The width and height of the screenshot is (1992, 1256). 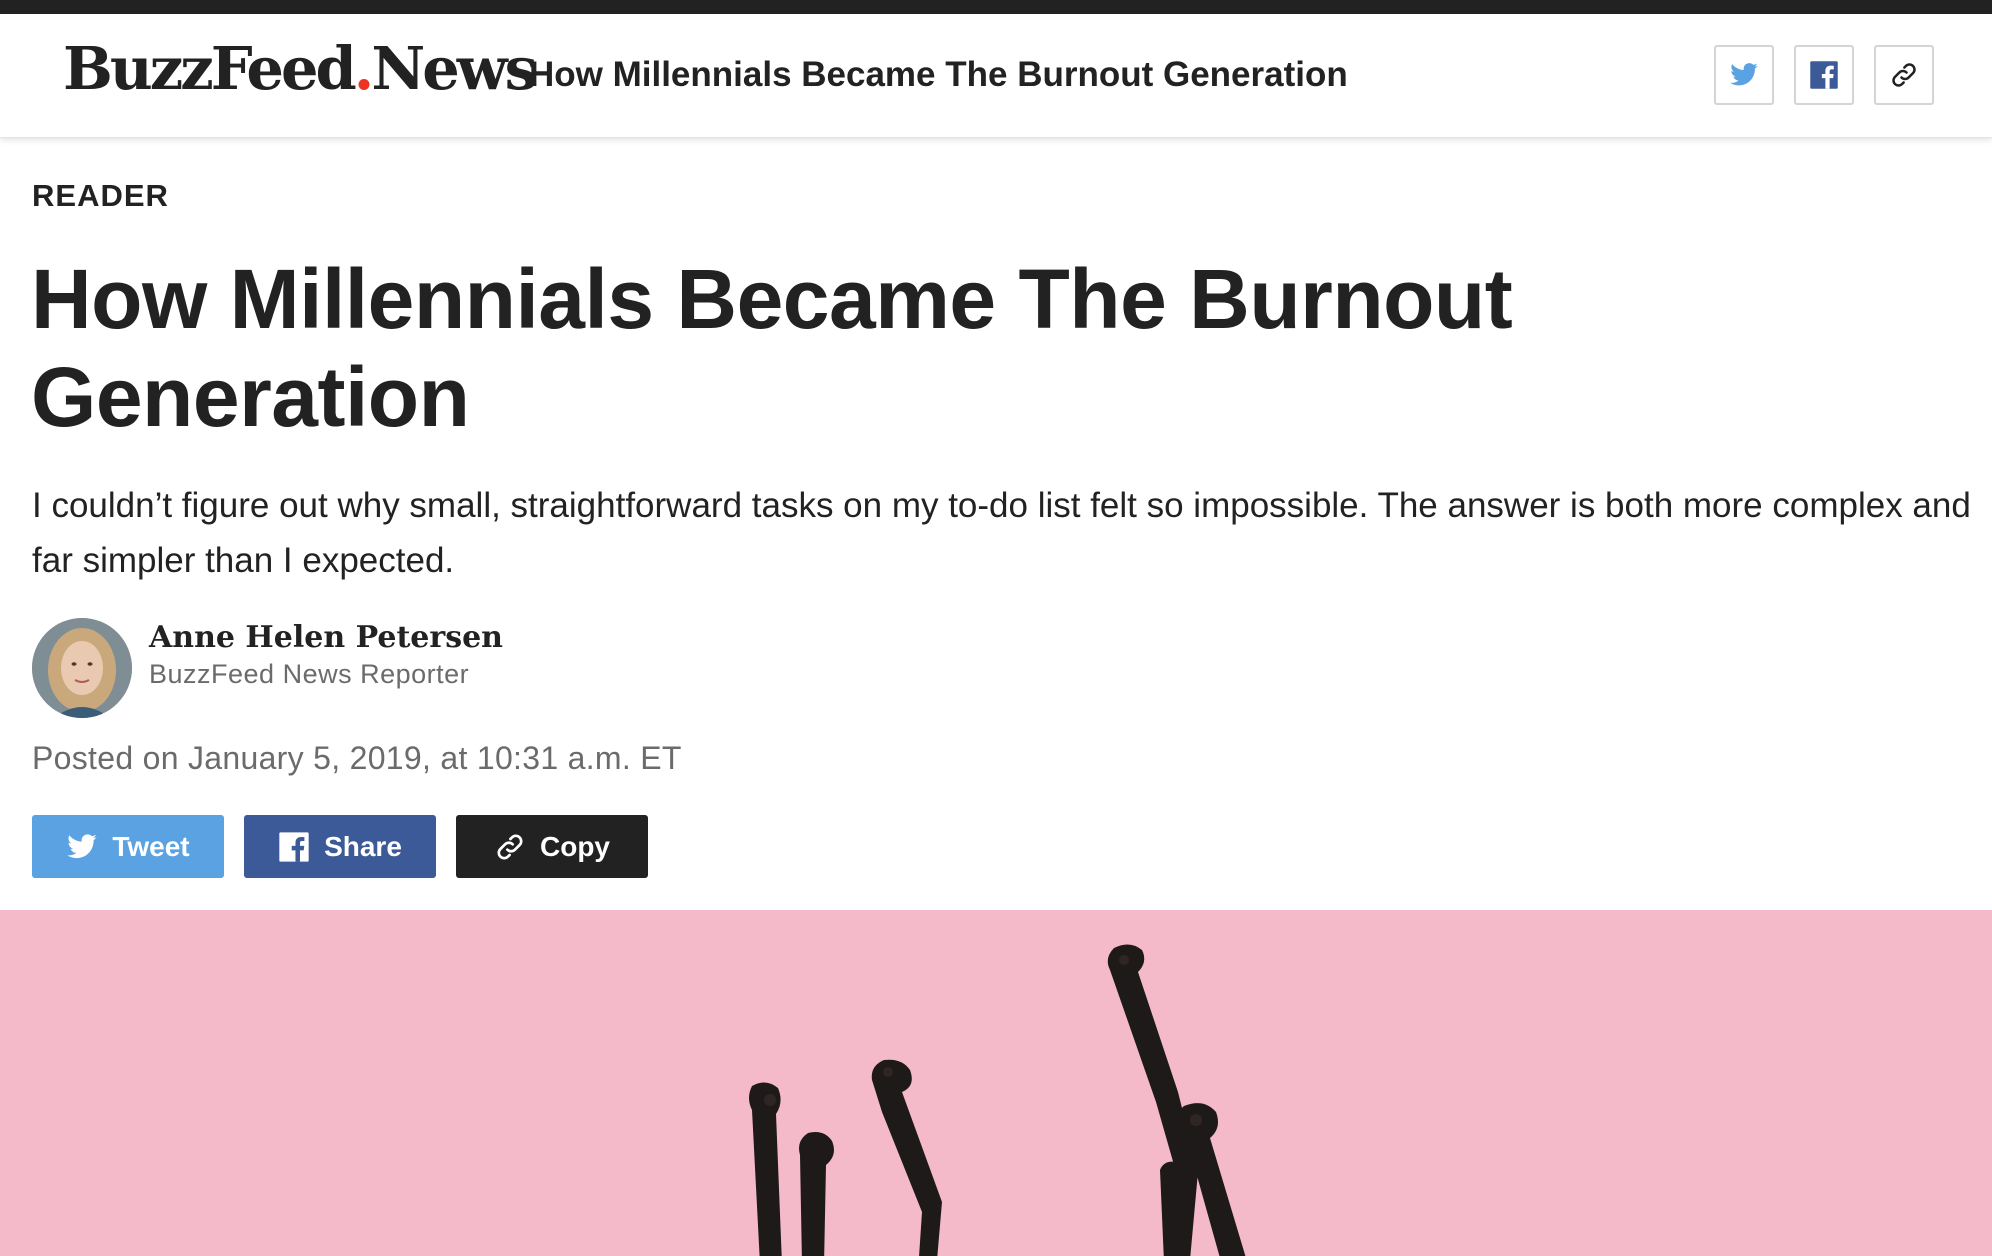 What do you see at coordinates (575, 846) in the screenshot?
I see `copy-label: Copy` at bounding box center [575, 846].